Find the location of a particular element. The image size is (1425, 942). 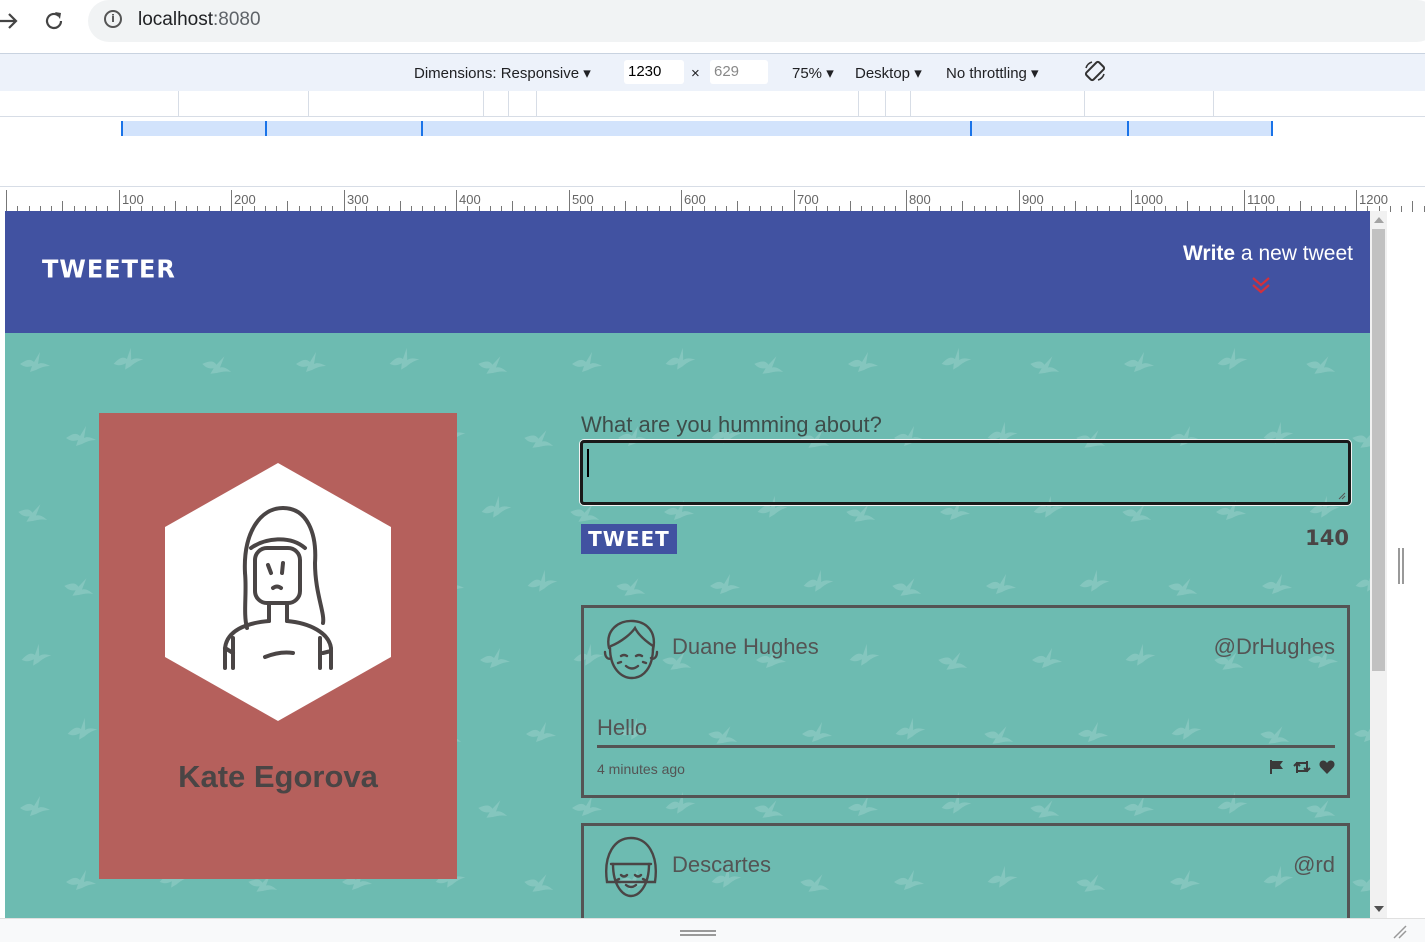

ruler-label: 1200 is located at coordinates (1373, 199).